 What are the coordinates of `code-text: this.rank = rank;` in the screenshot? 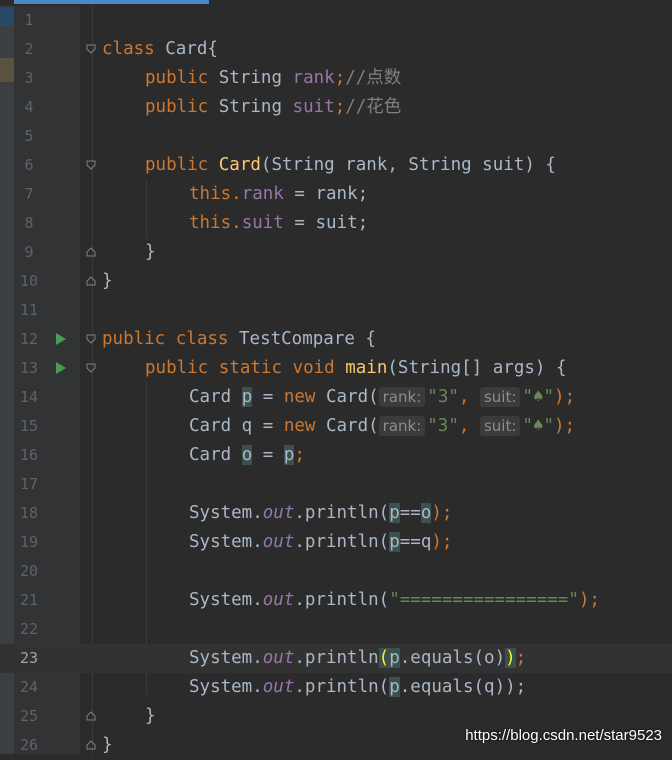 It's located at (279, 194).